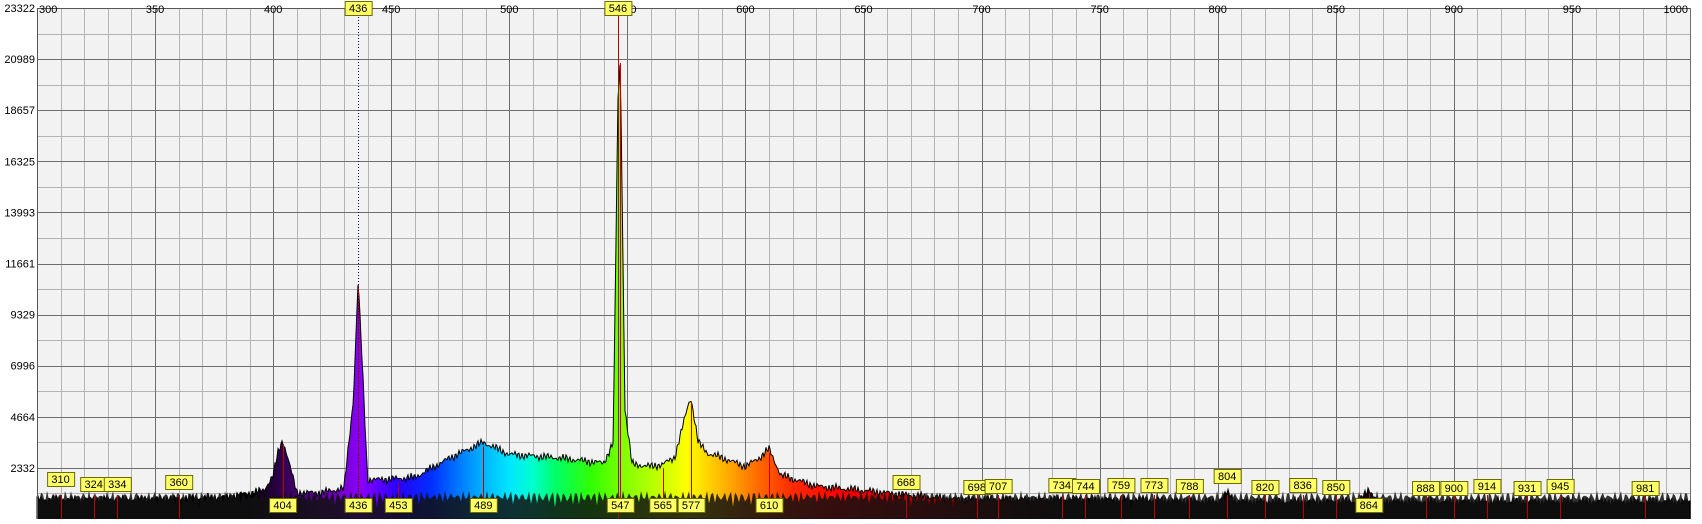 Image resolution: width=1702 pixels, height=524 pixels. Describe the element at coordinates (273, 10) in the screenshot. I see `x-tick-label-400: 400` at that location.